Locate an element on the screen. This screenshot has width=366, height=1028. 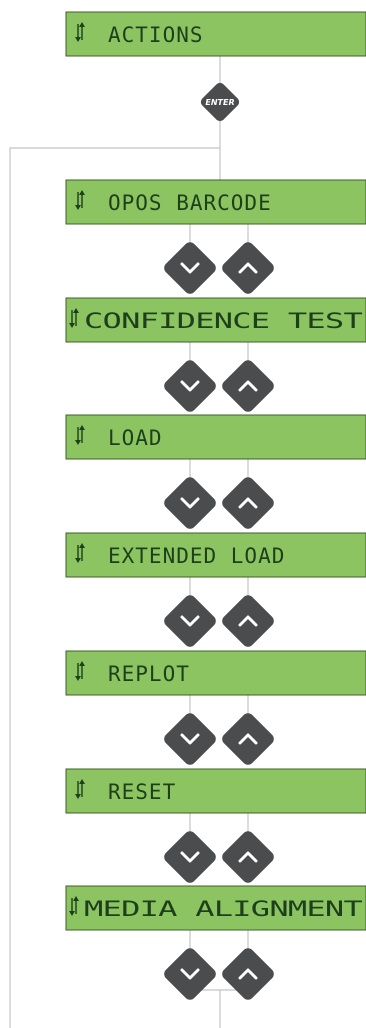
lcd-item-label: OPOS BARCODE is located at coordinates (190, 203).